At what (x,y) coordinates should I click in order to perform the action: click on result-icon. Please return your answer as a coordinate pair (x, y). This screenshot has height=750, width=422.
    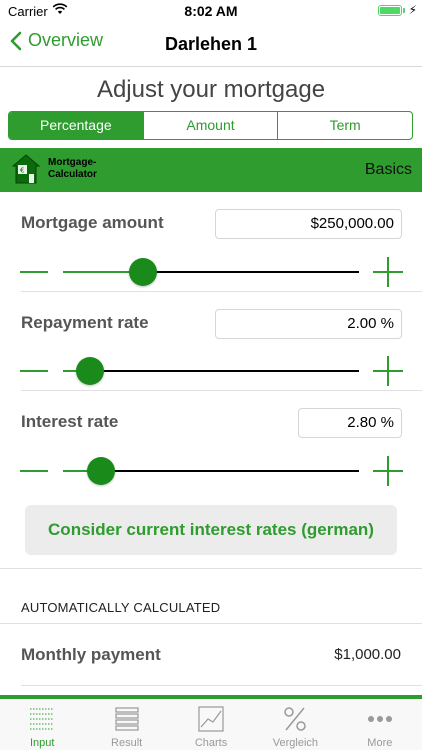
    Looking at the image, I should click on (127, 719).